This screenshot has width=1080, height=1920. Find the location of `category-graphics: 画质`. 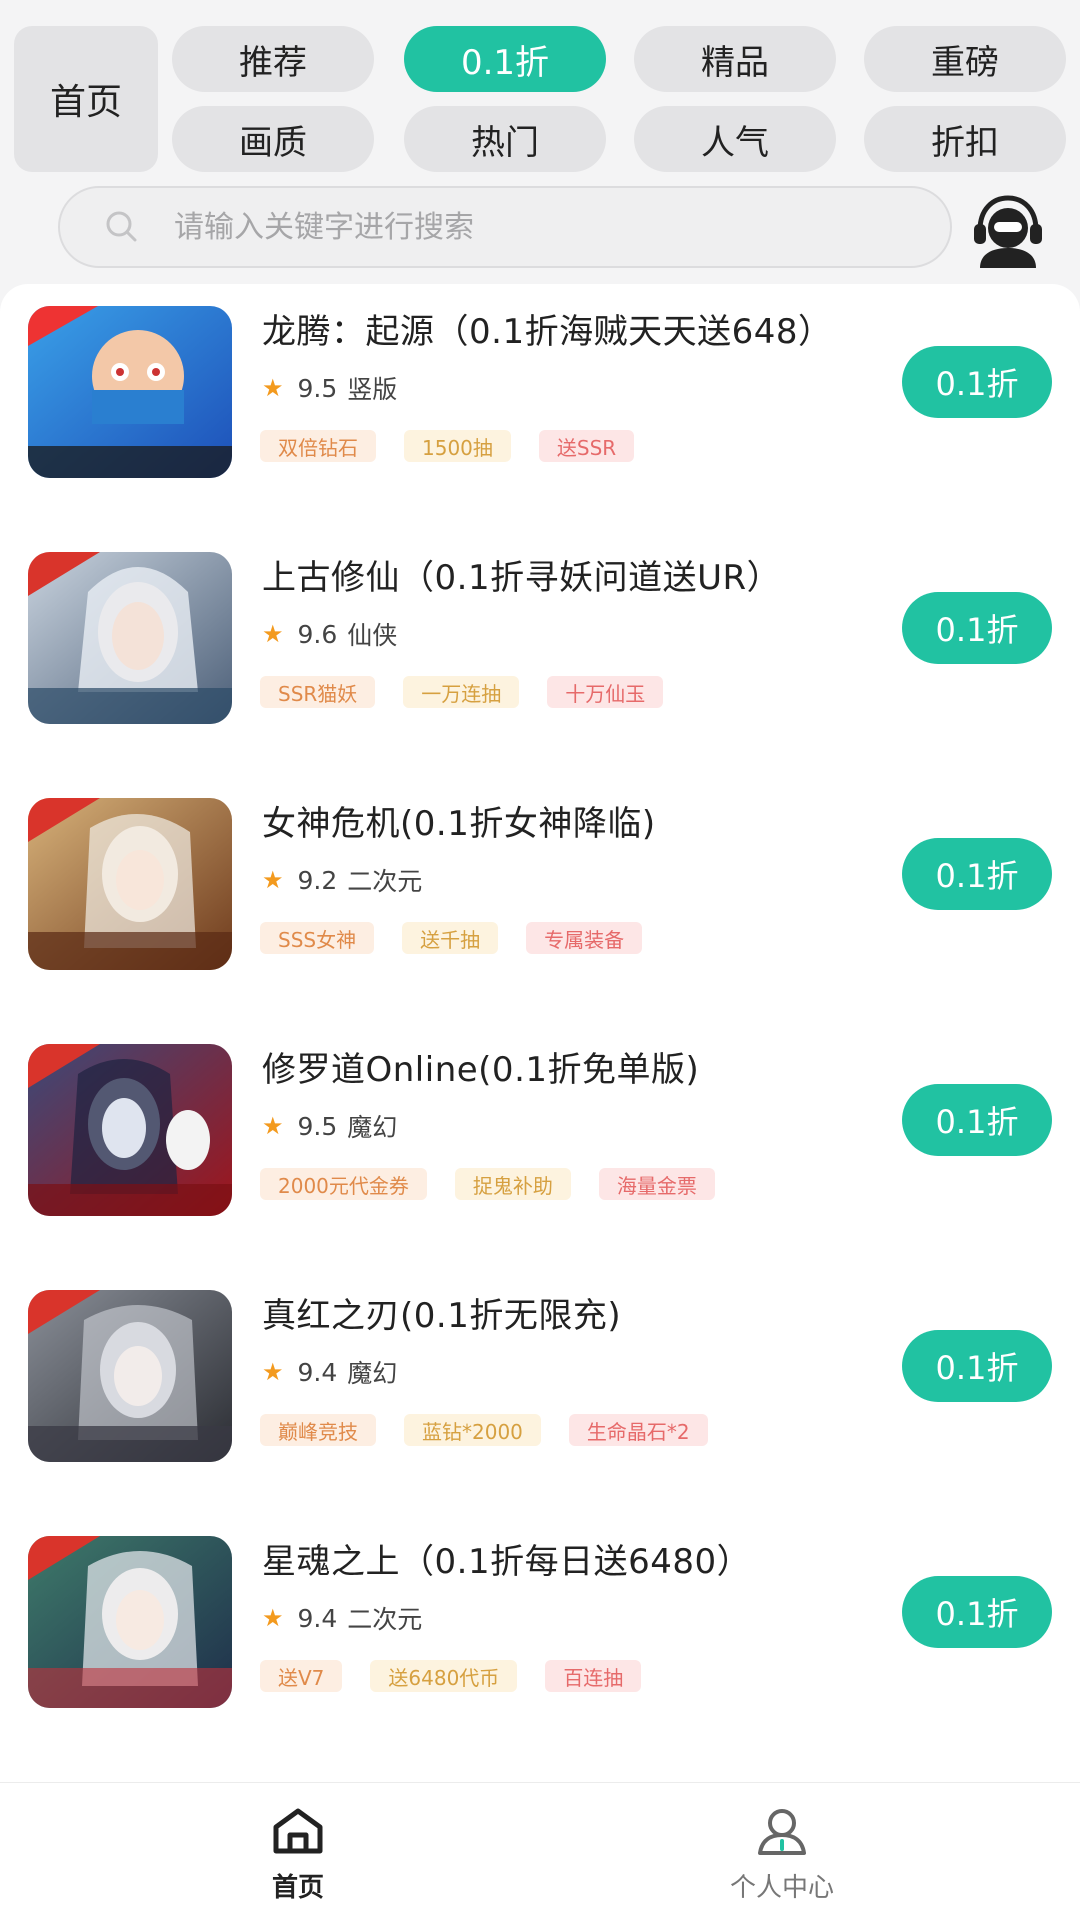

category-graphics: 画质 is located at coordinates (273, 139).